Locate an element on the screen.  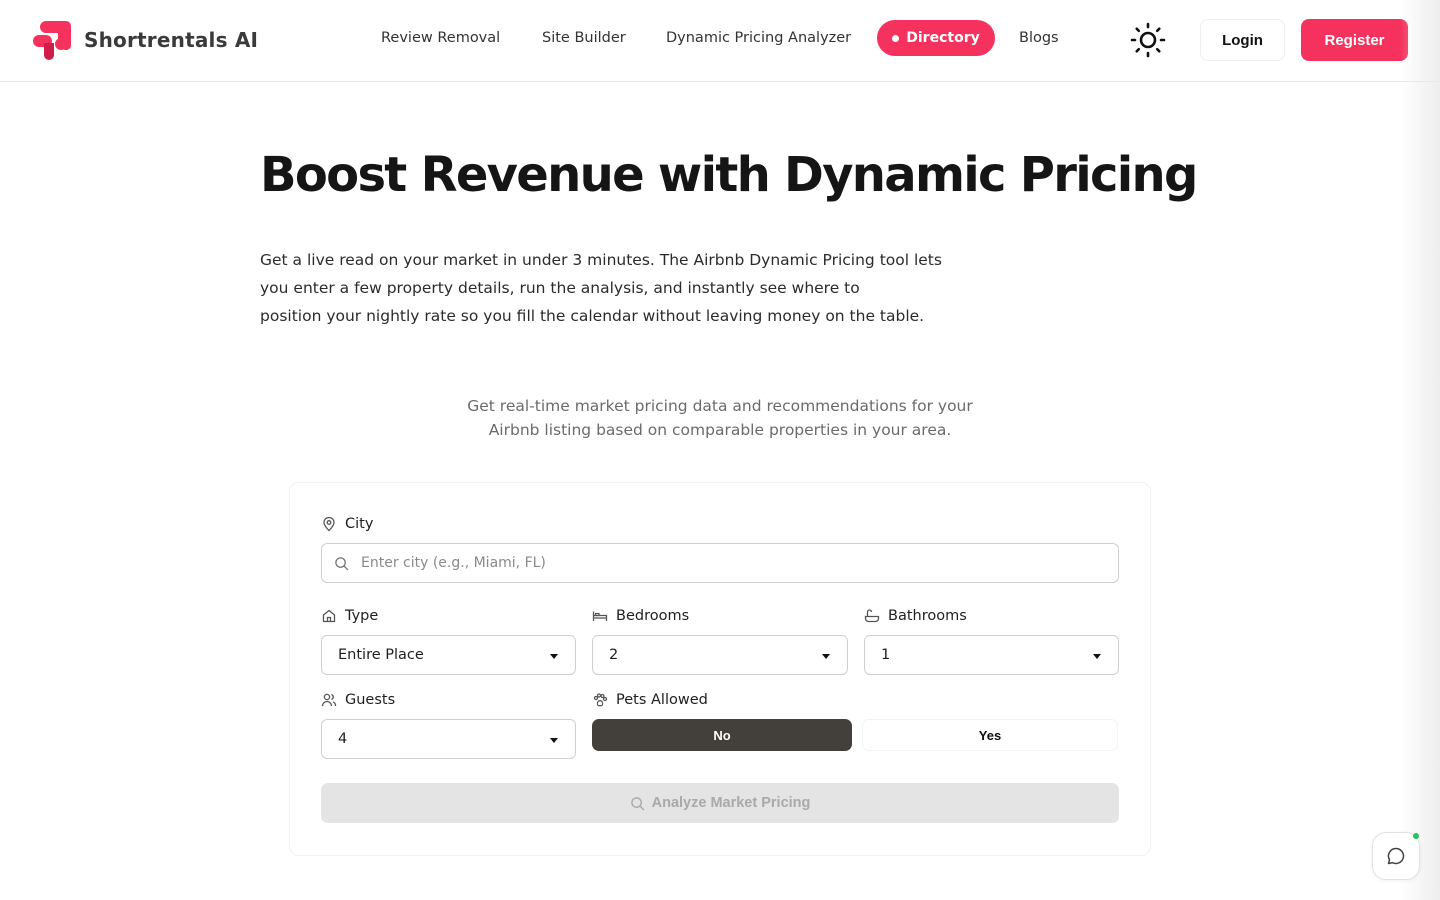
bed-icon is located at coordinates (600, 616).